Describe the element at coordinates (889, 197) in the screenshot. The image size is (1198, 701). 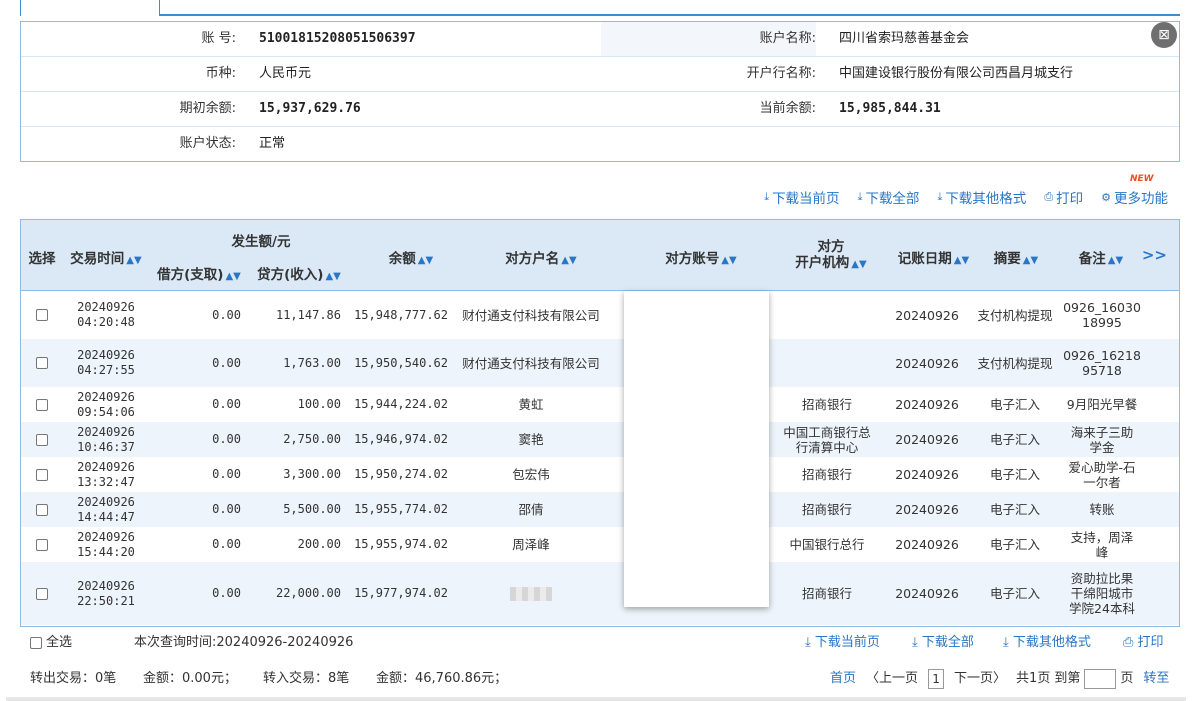
I see `download-all-button: ⤓ 下载全部` at that location.